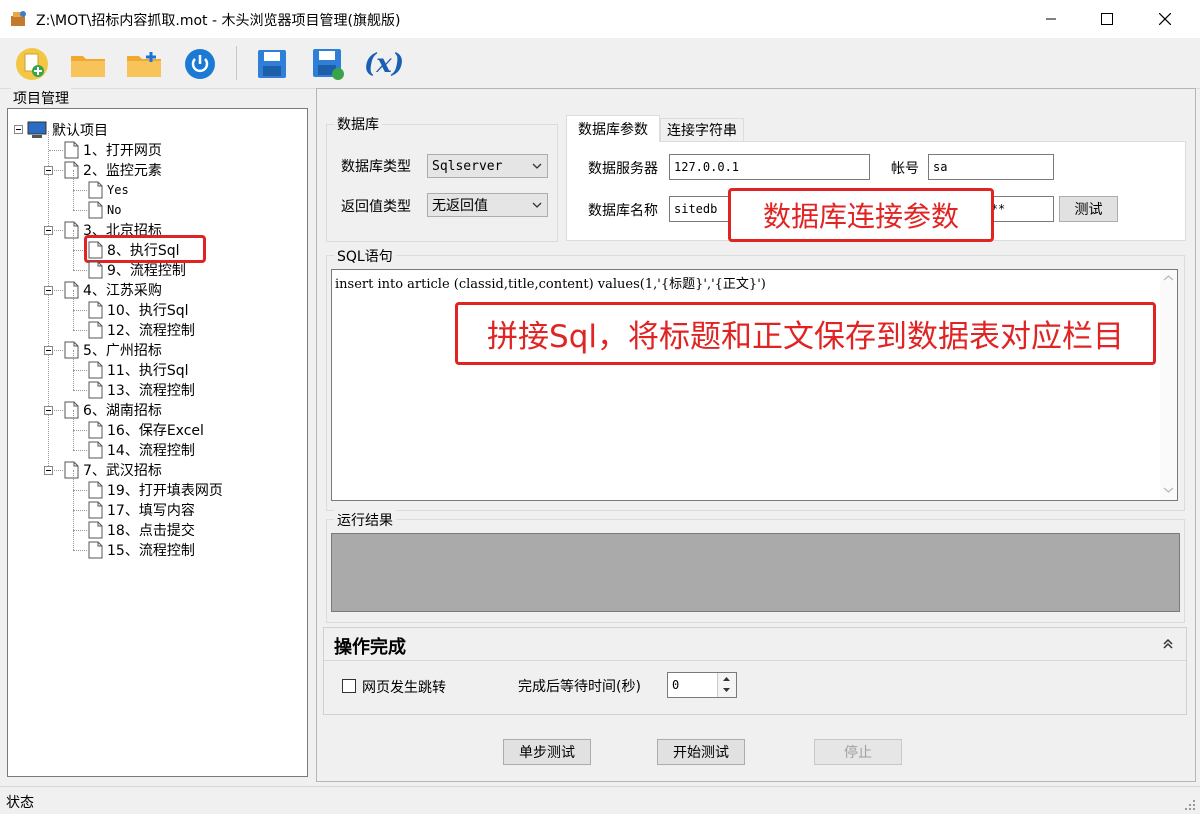 The width and height of the screenshot is (1200, 814). I want to click on tree-item-label: 11、执行Sql, so click(148, 371).